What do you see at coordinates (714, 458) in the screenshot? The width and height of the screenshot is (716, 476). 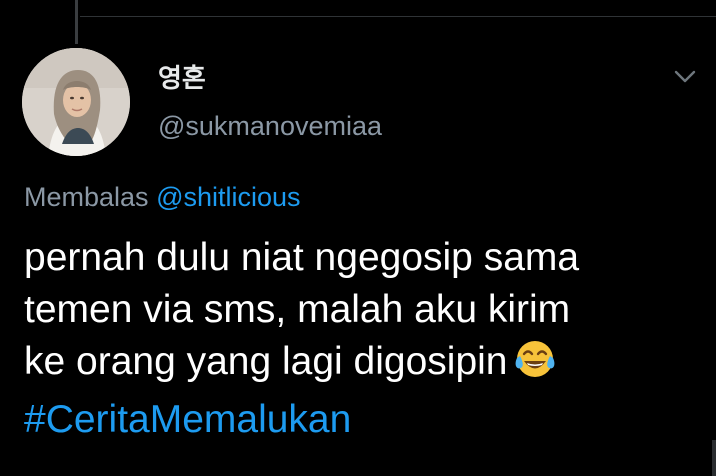 I see `scrollbar-thumb` at bounding box center [714, 458].